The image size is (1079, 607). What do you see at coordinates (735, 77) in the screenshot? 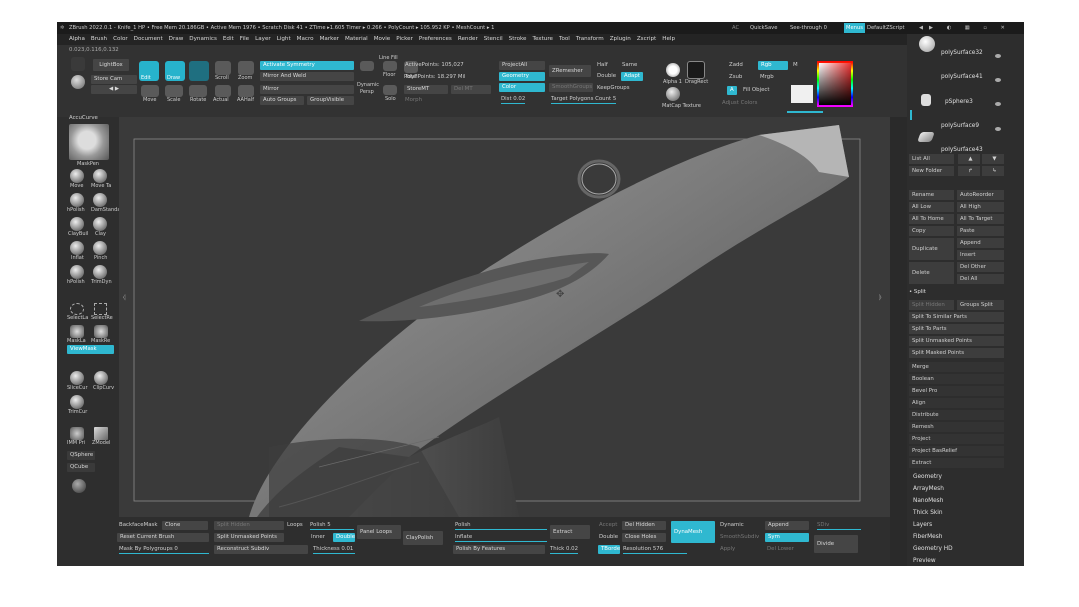
I see `zsub-button: Zsub` at bounding box center [735, 77].